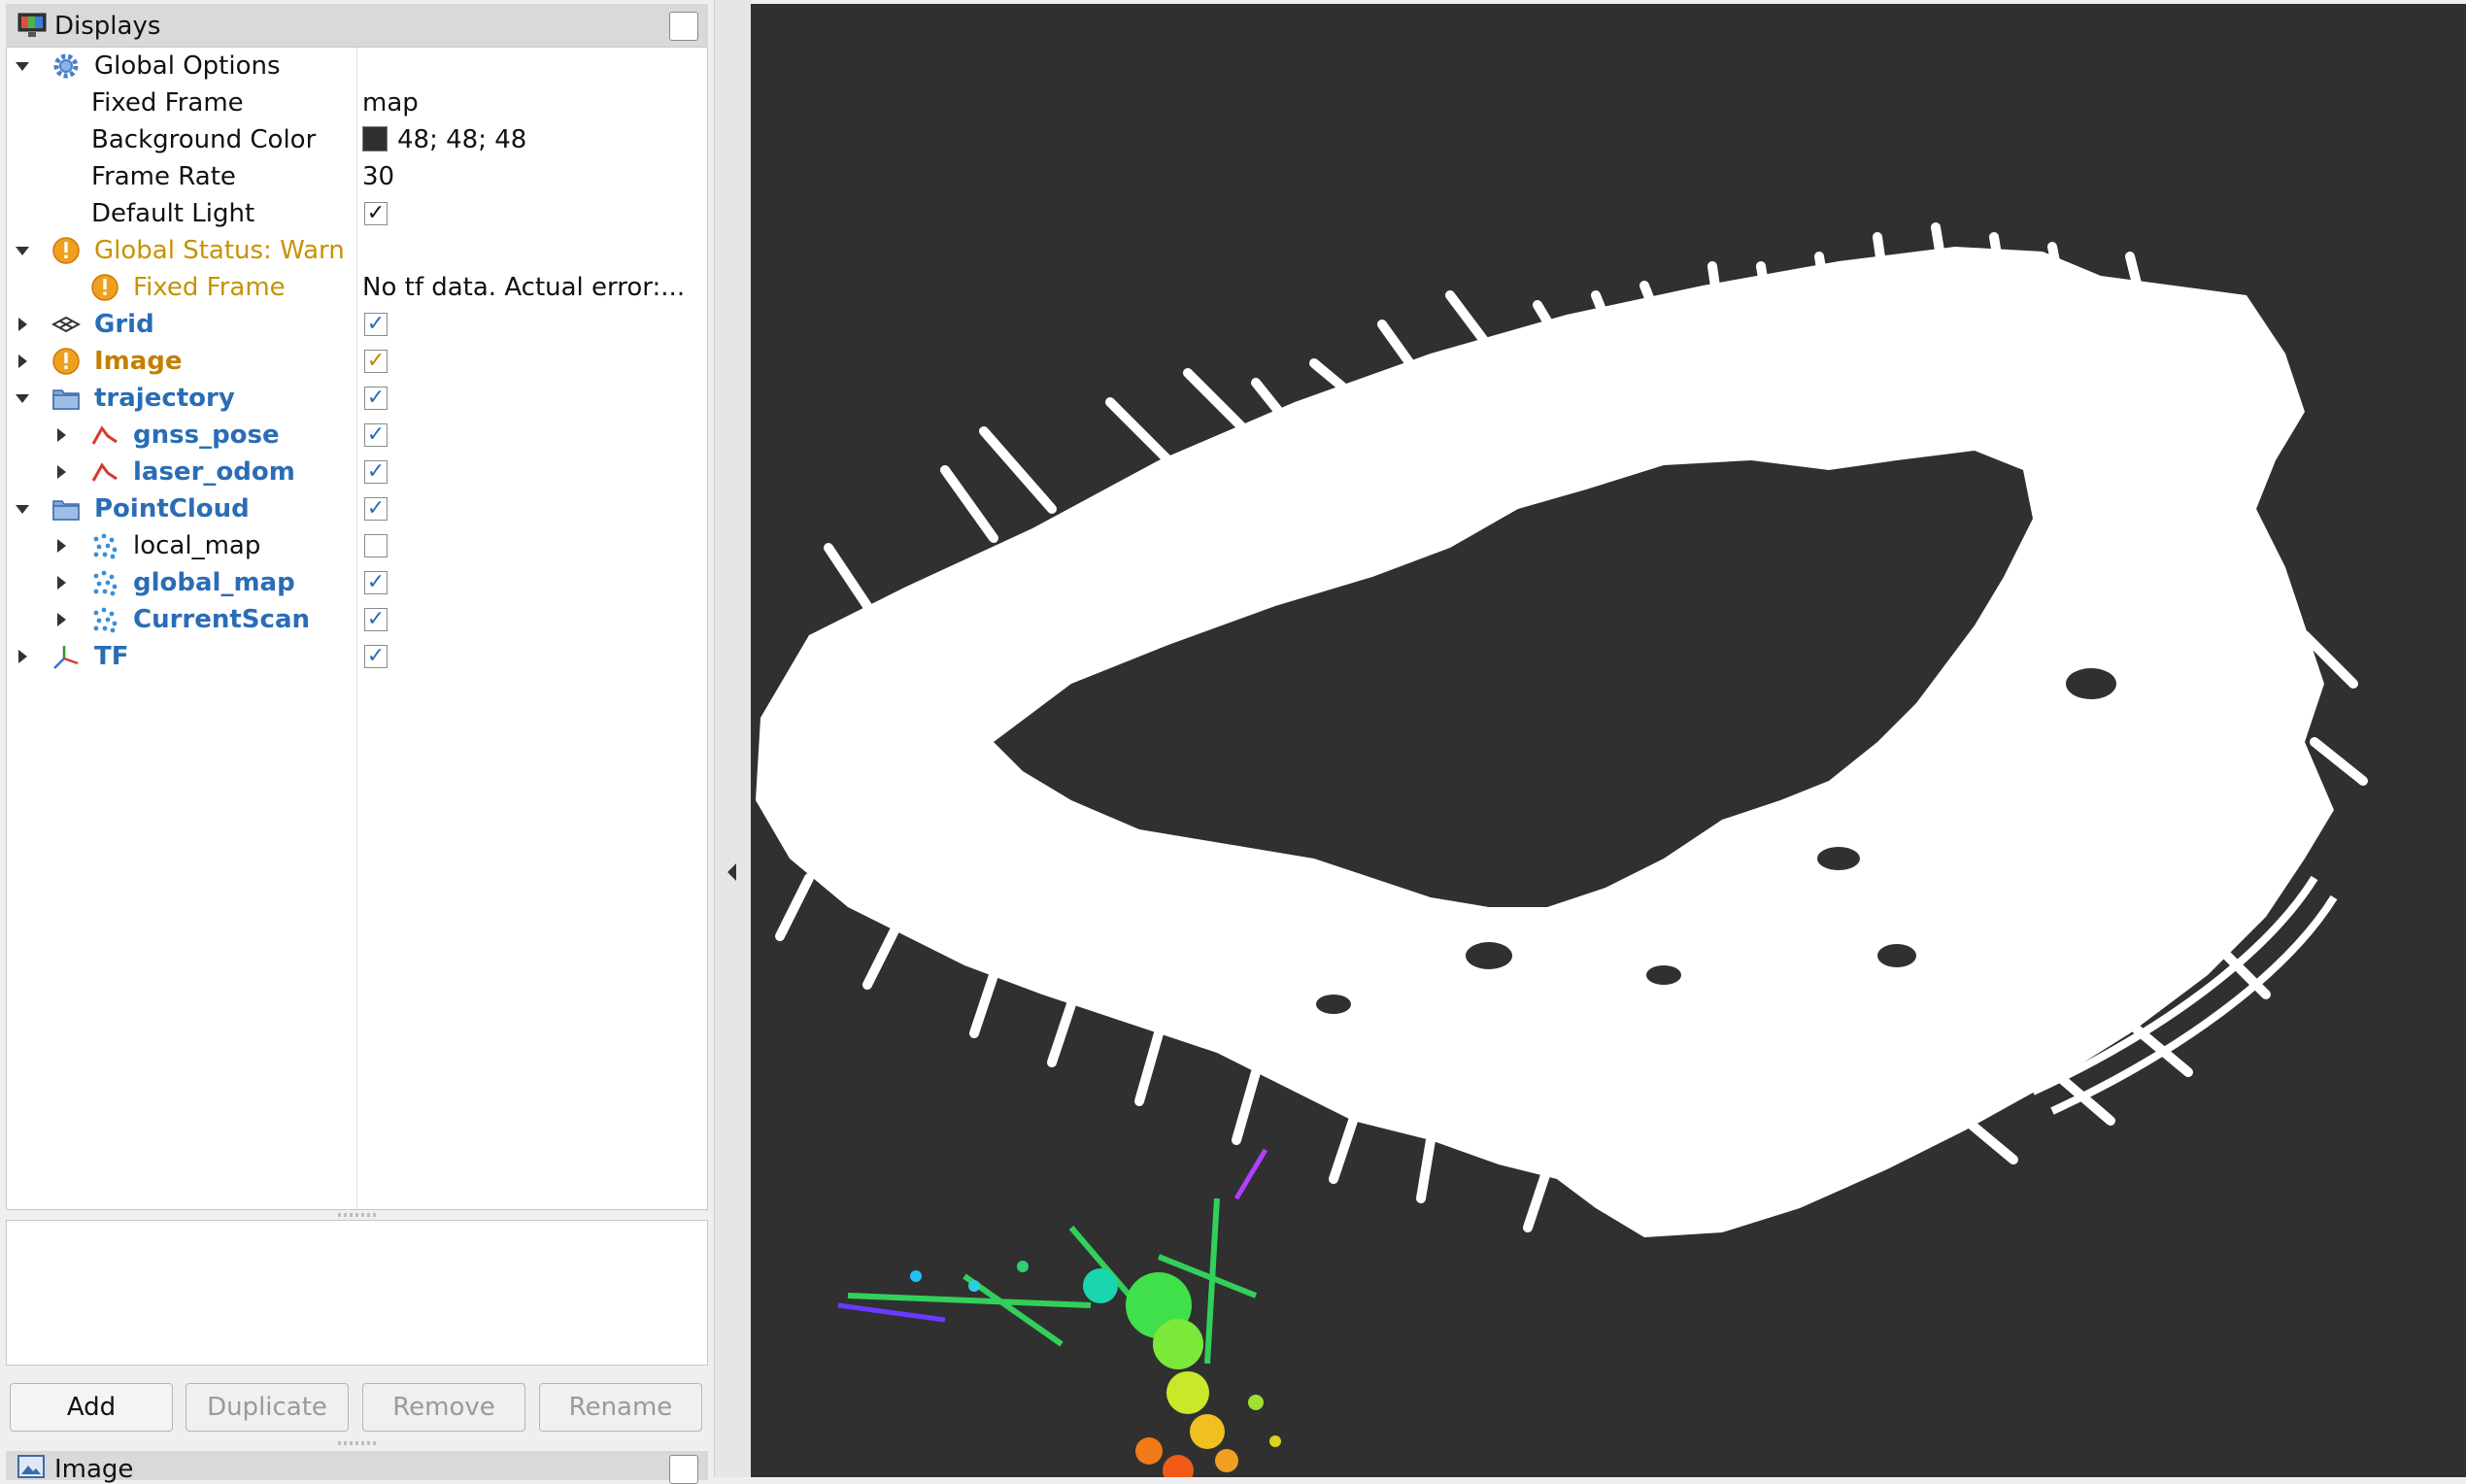 The width and height of the screenshot is (2466, 1484). What do you see at coordinates (376, 213) in the screenshot?
I see `default-light-checkbox: ✓` at bounding box center [376, 213].